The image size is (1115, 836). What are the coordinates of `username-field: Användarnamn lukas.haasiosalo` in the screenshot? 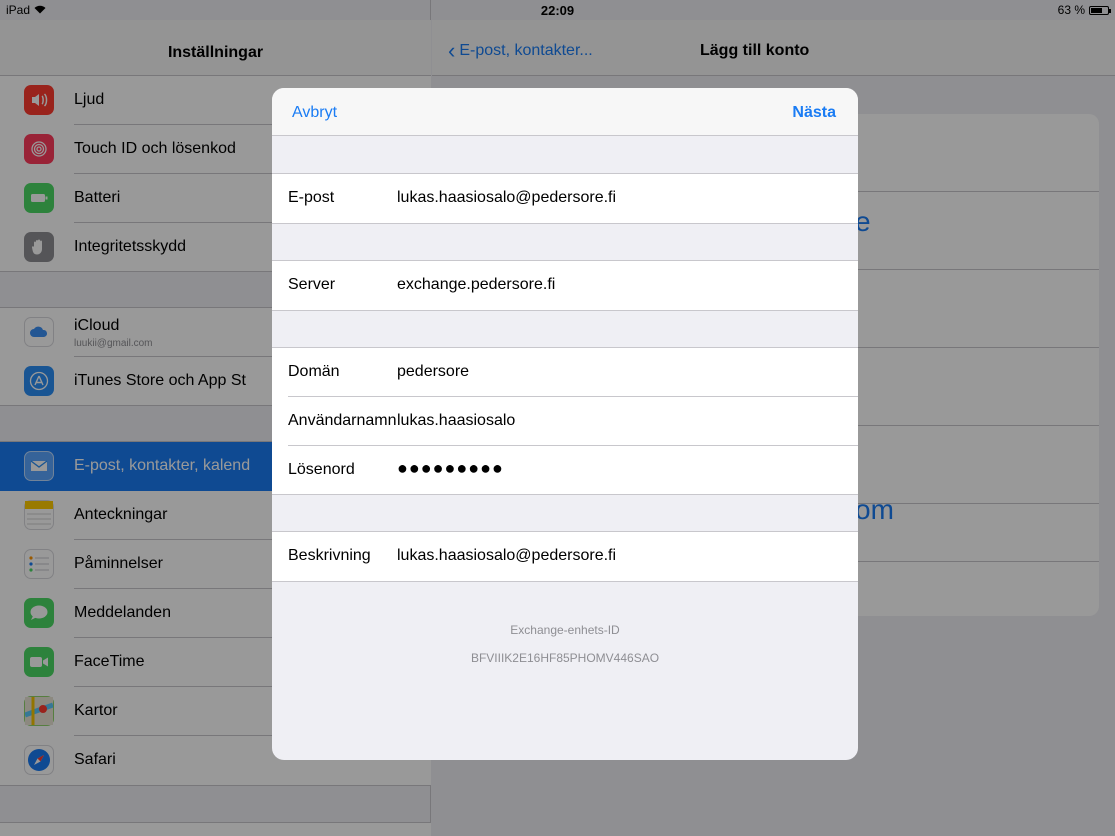 It's located at (565, 421).